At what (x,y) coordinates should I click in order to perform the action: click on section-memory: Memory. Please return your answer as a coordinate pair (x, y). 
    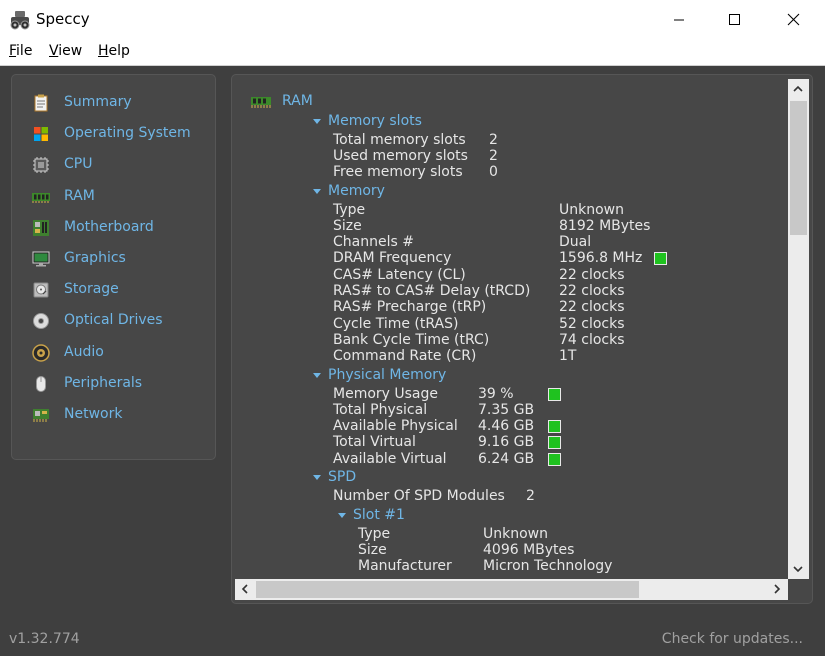
    Looking at the image, I should click on (356, 191).